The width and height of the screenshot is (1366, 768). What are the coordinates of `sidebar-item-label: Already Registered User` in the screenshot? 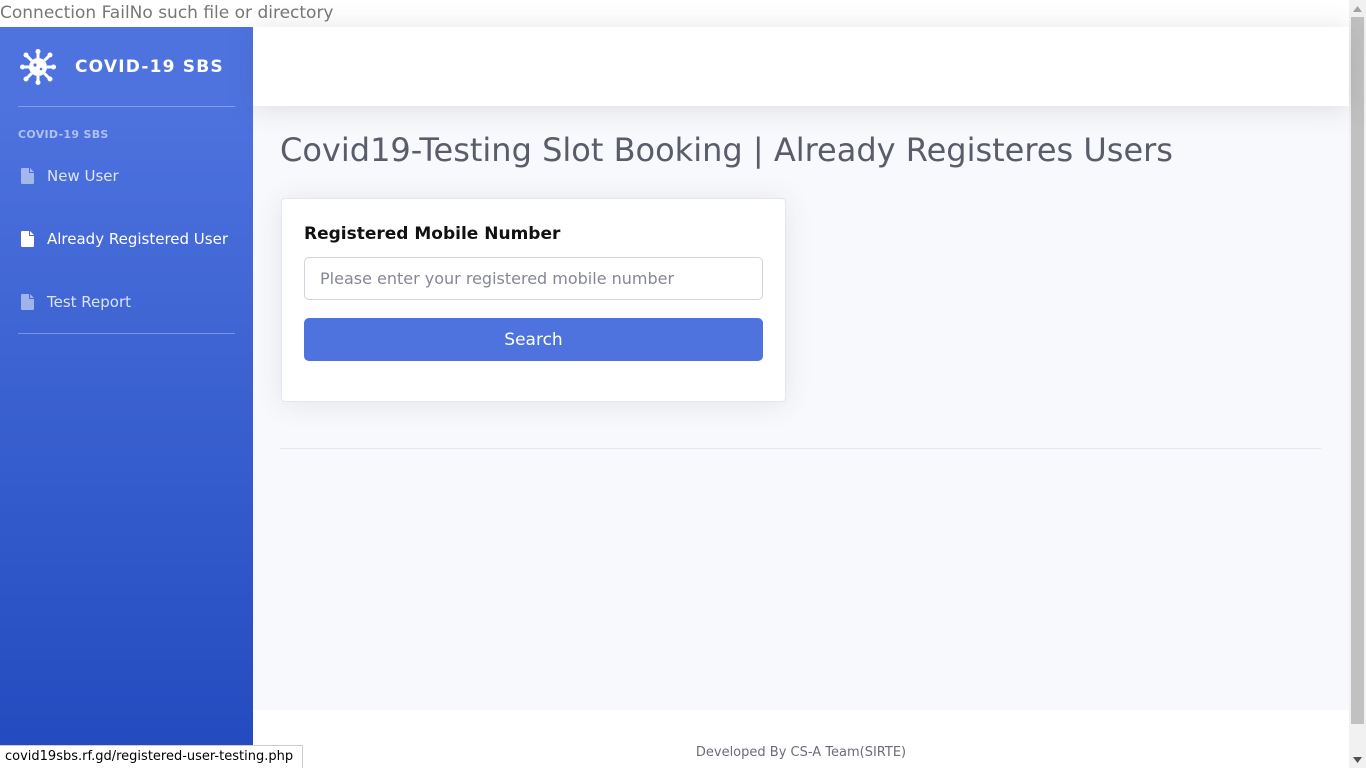 It's located at (137, 238).